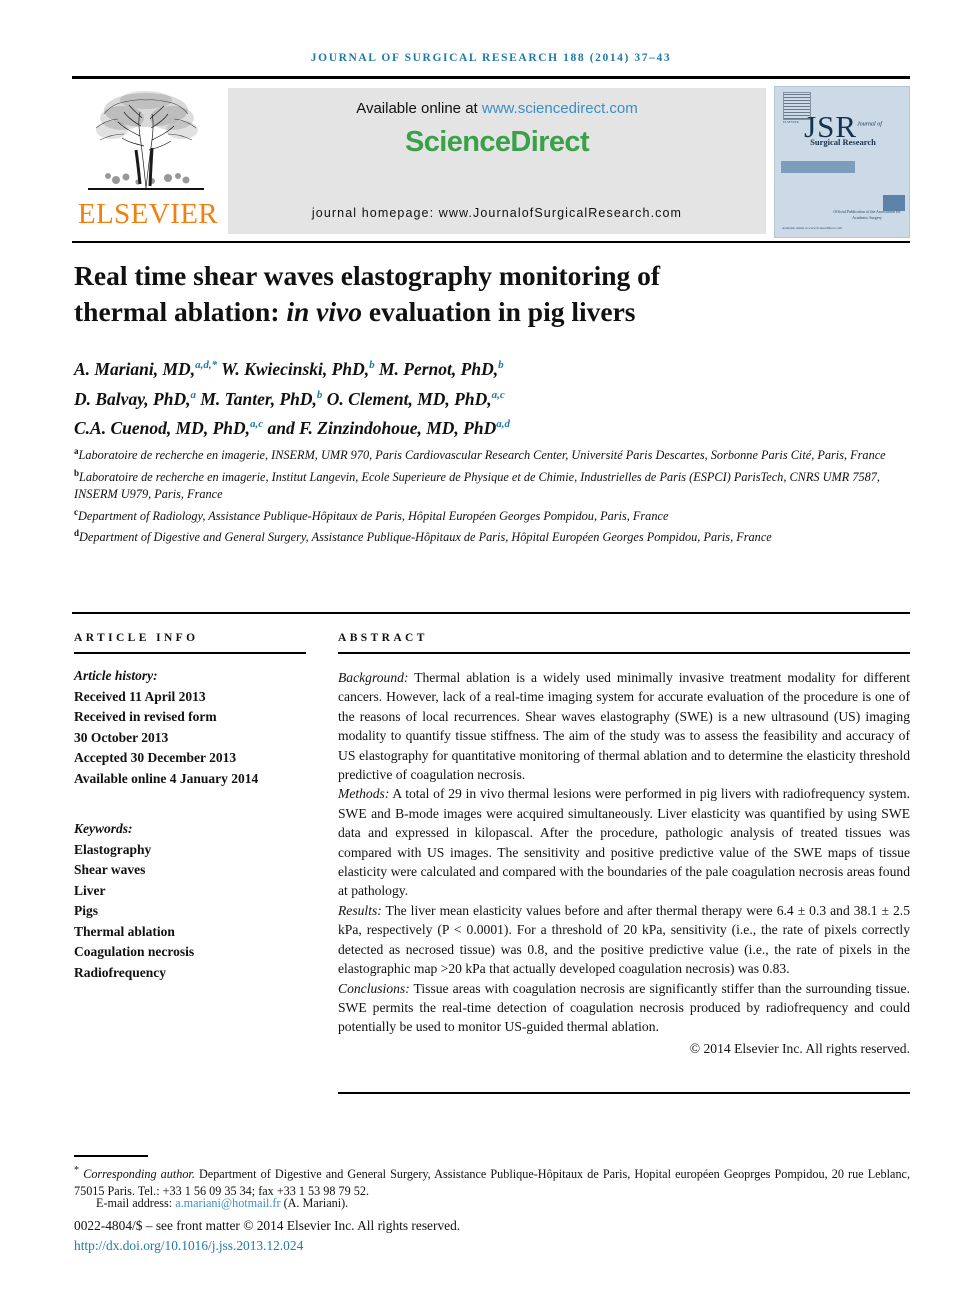  What do you see at coordinates (843, 142) in the screenshot?
I see `cover-subtitle: Surgical Research` at bounding box center [843, 142].